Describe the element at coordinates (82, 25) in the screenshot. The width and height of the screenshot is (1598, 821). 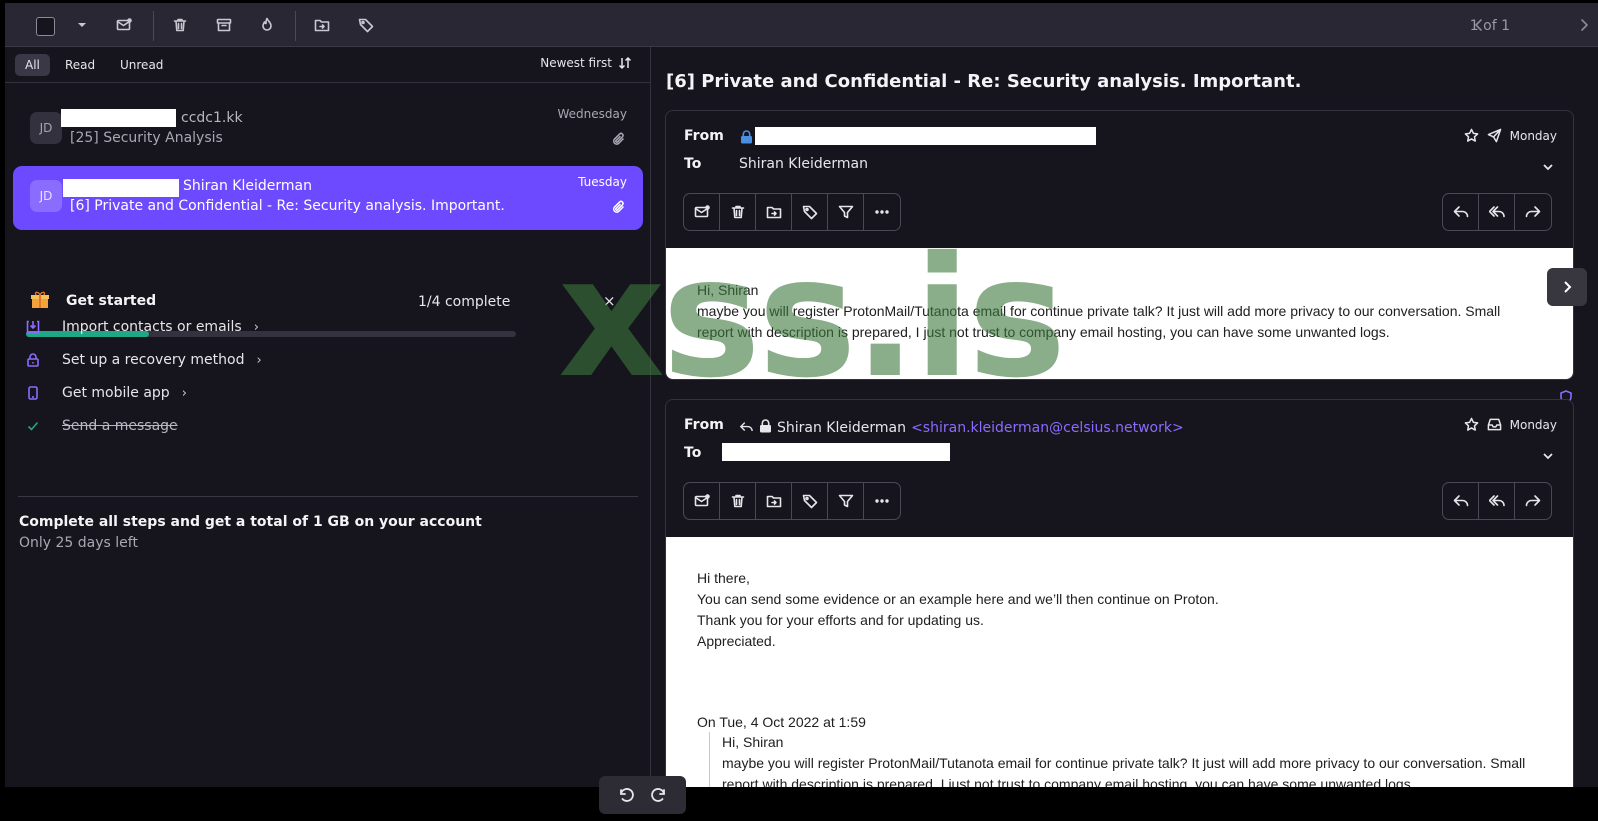
I see `select-dropdown-icon` at that location.